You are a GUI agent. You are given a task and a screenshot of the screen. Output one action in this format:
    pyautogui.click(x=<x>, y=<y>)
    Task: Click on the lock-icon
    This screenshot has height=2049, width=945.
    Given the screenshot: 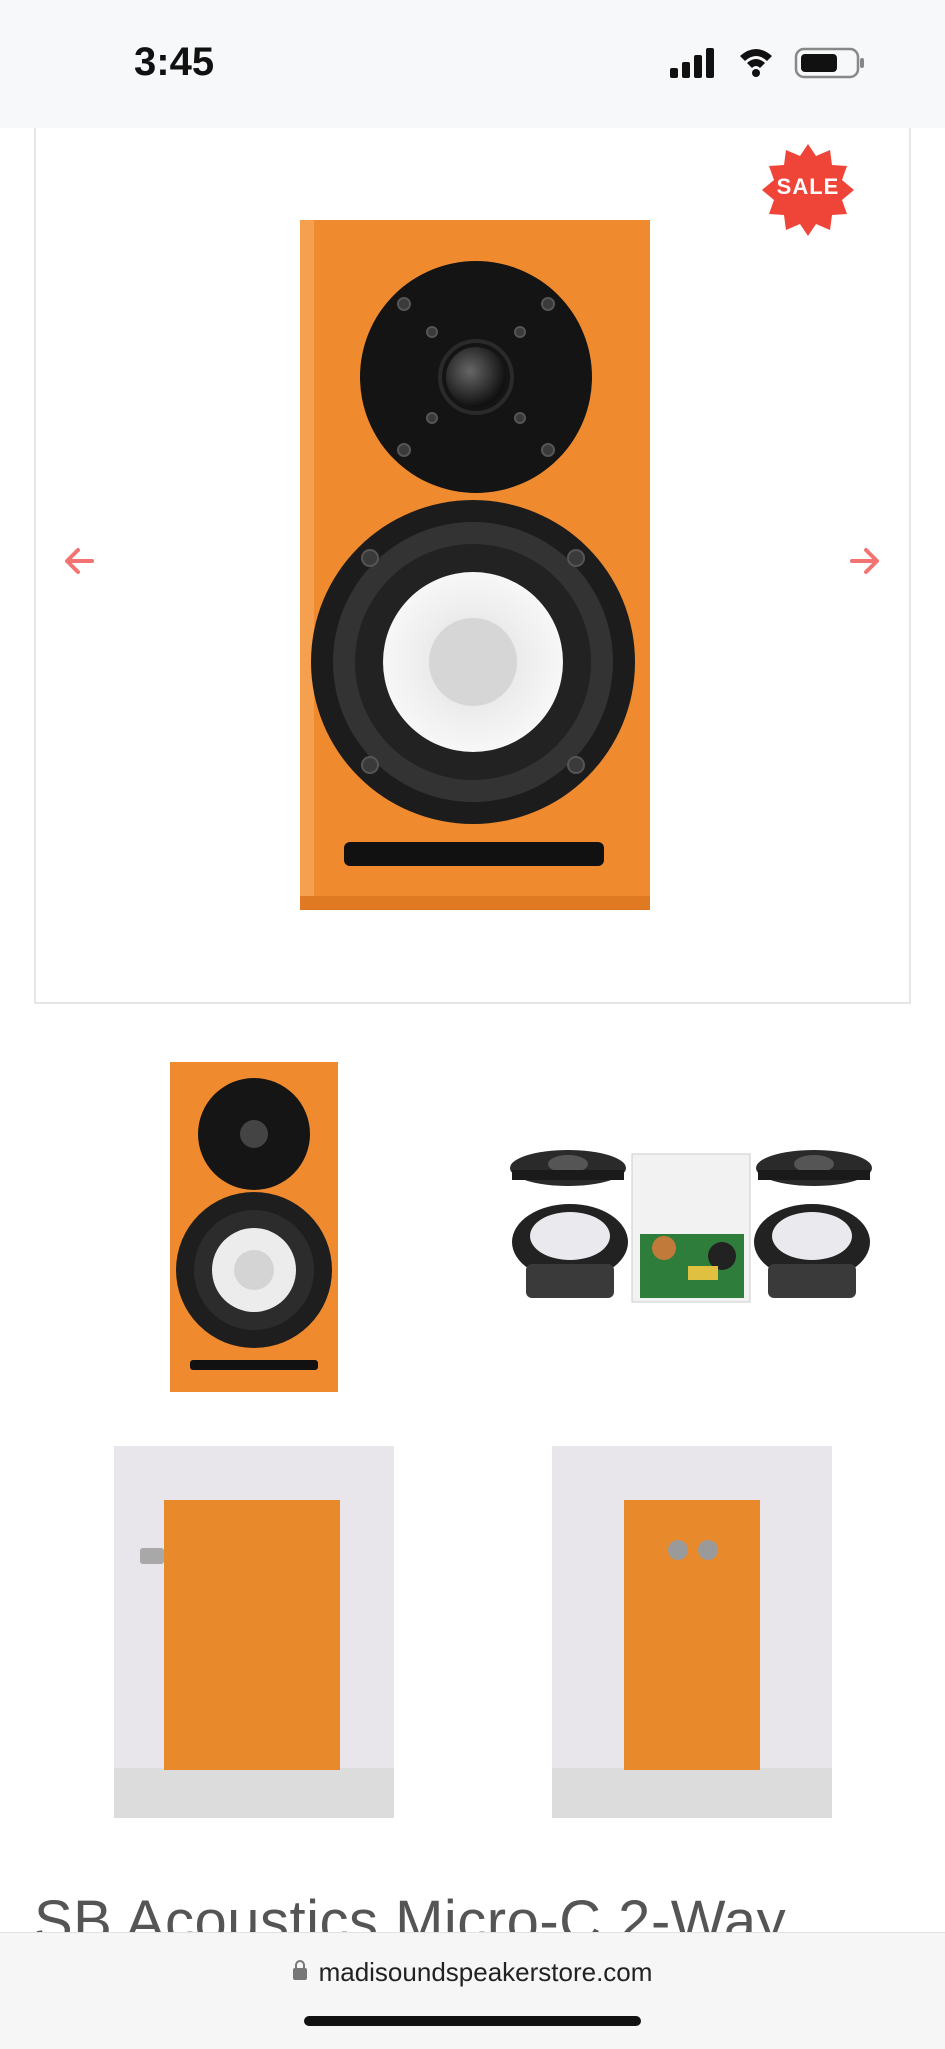 What is the action you would take?
    pyautogui.click(x=299, y=1970)
    